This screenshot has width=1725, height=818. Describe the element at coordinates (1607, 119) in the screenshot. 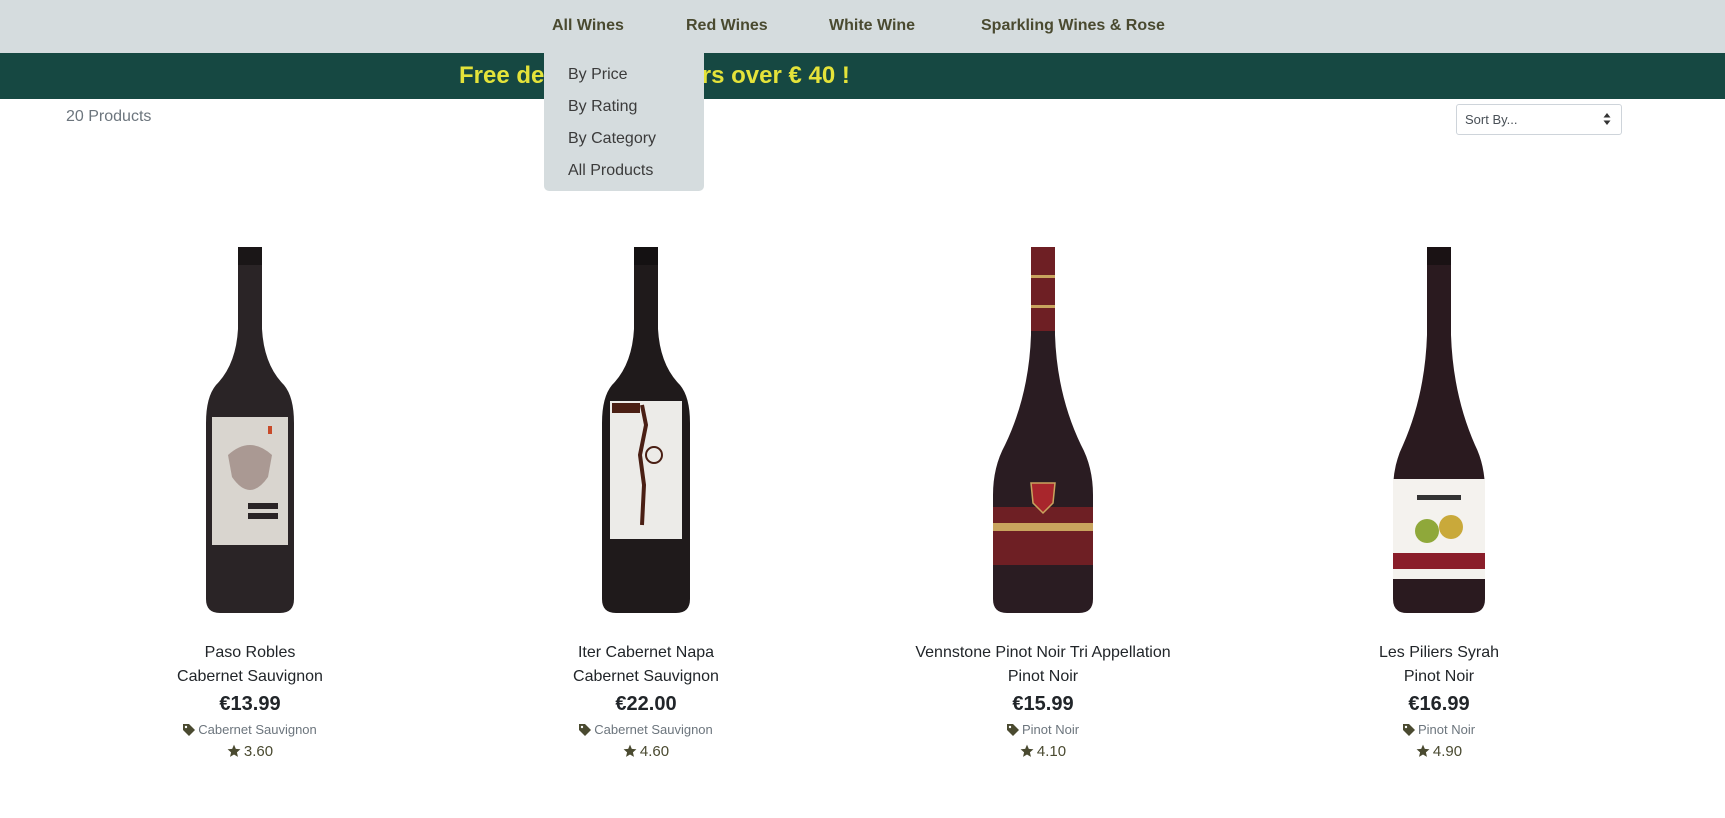

I see `sort-arrows-icon` at that location.